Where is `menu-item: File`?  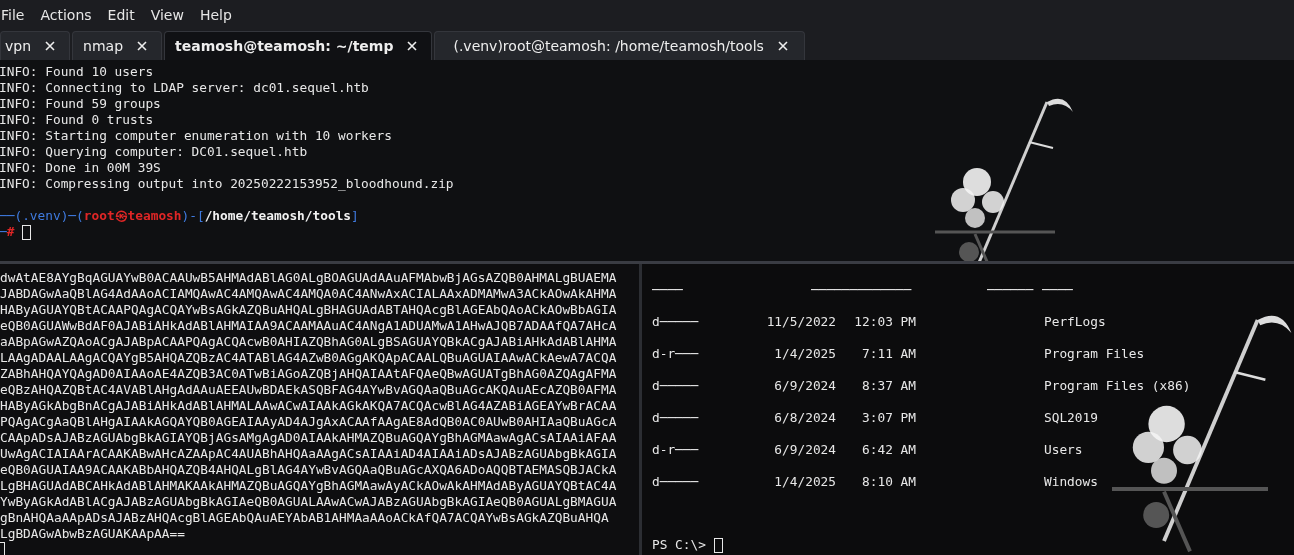
menu-item: File is located at coordinates (17, 15).